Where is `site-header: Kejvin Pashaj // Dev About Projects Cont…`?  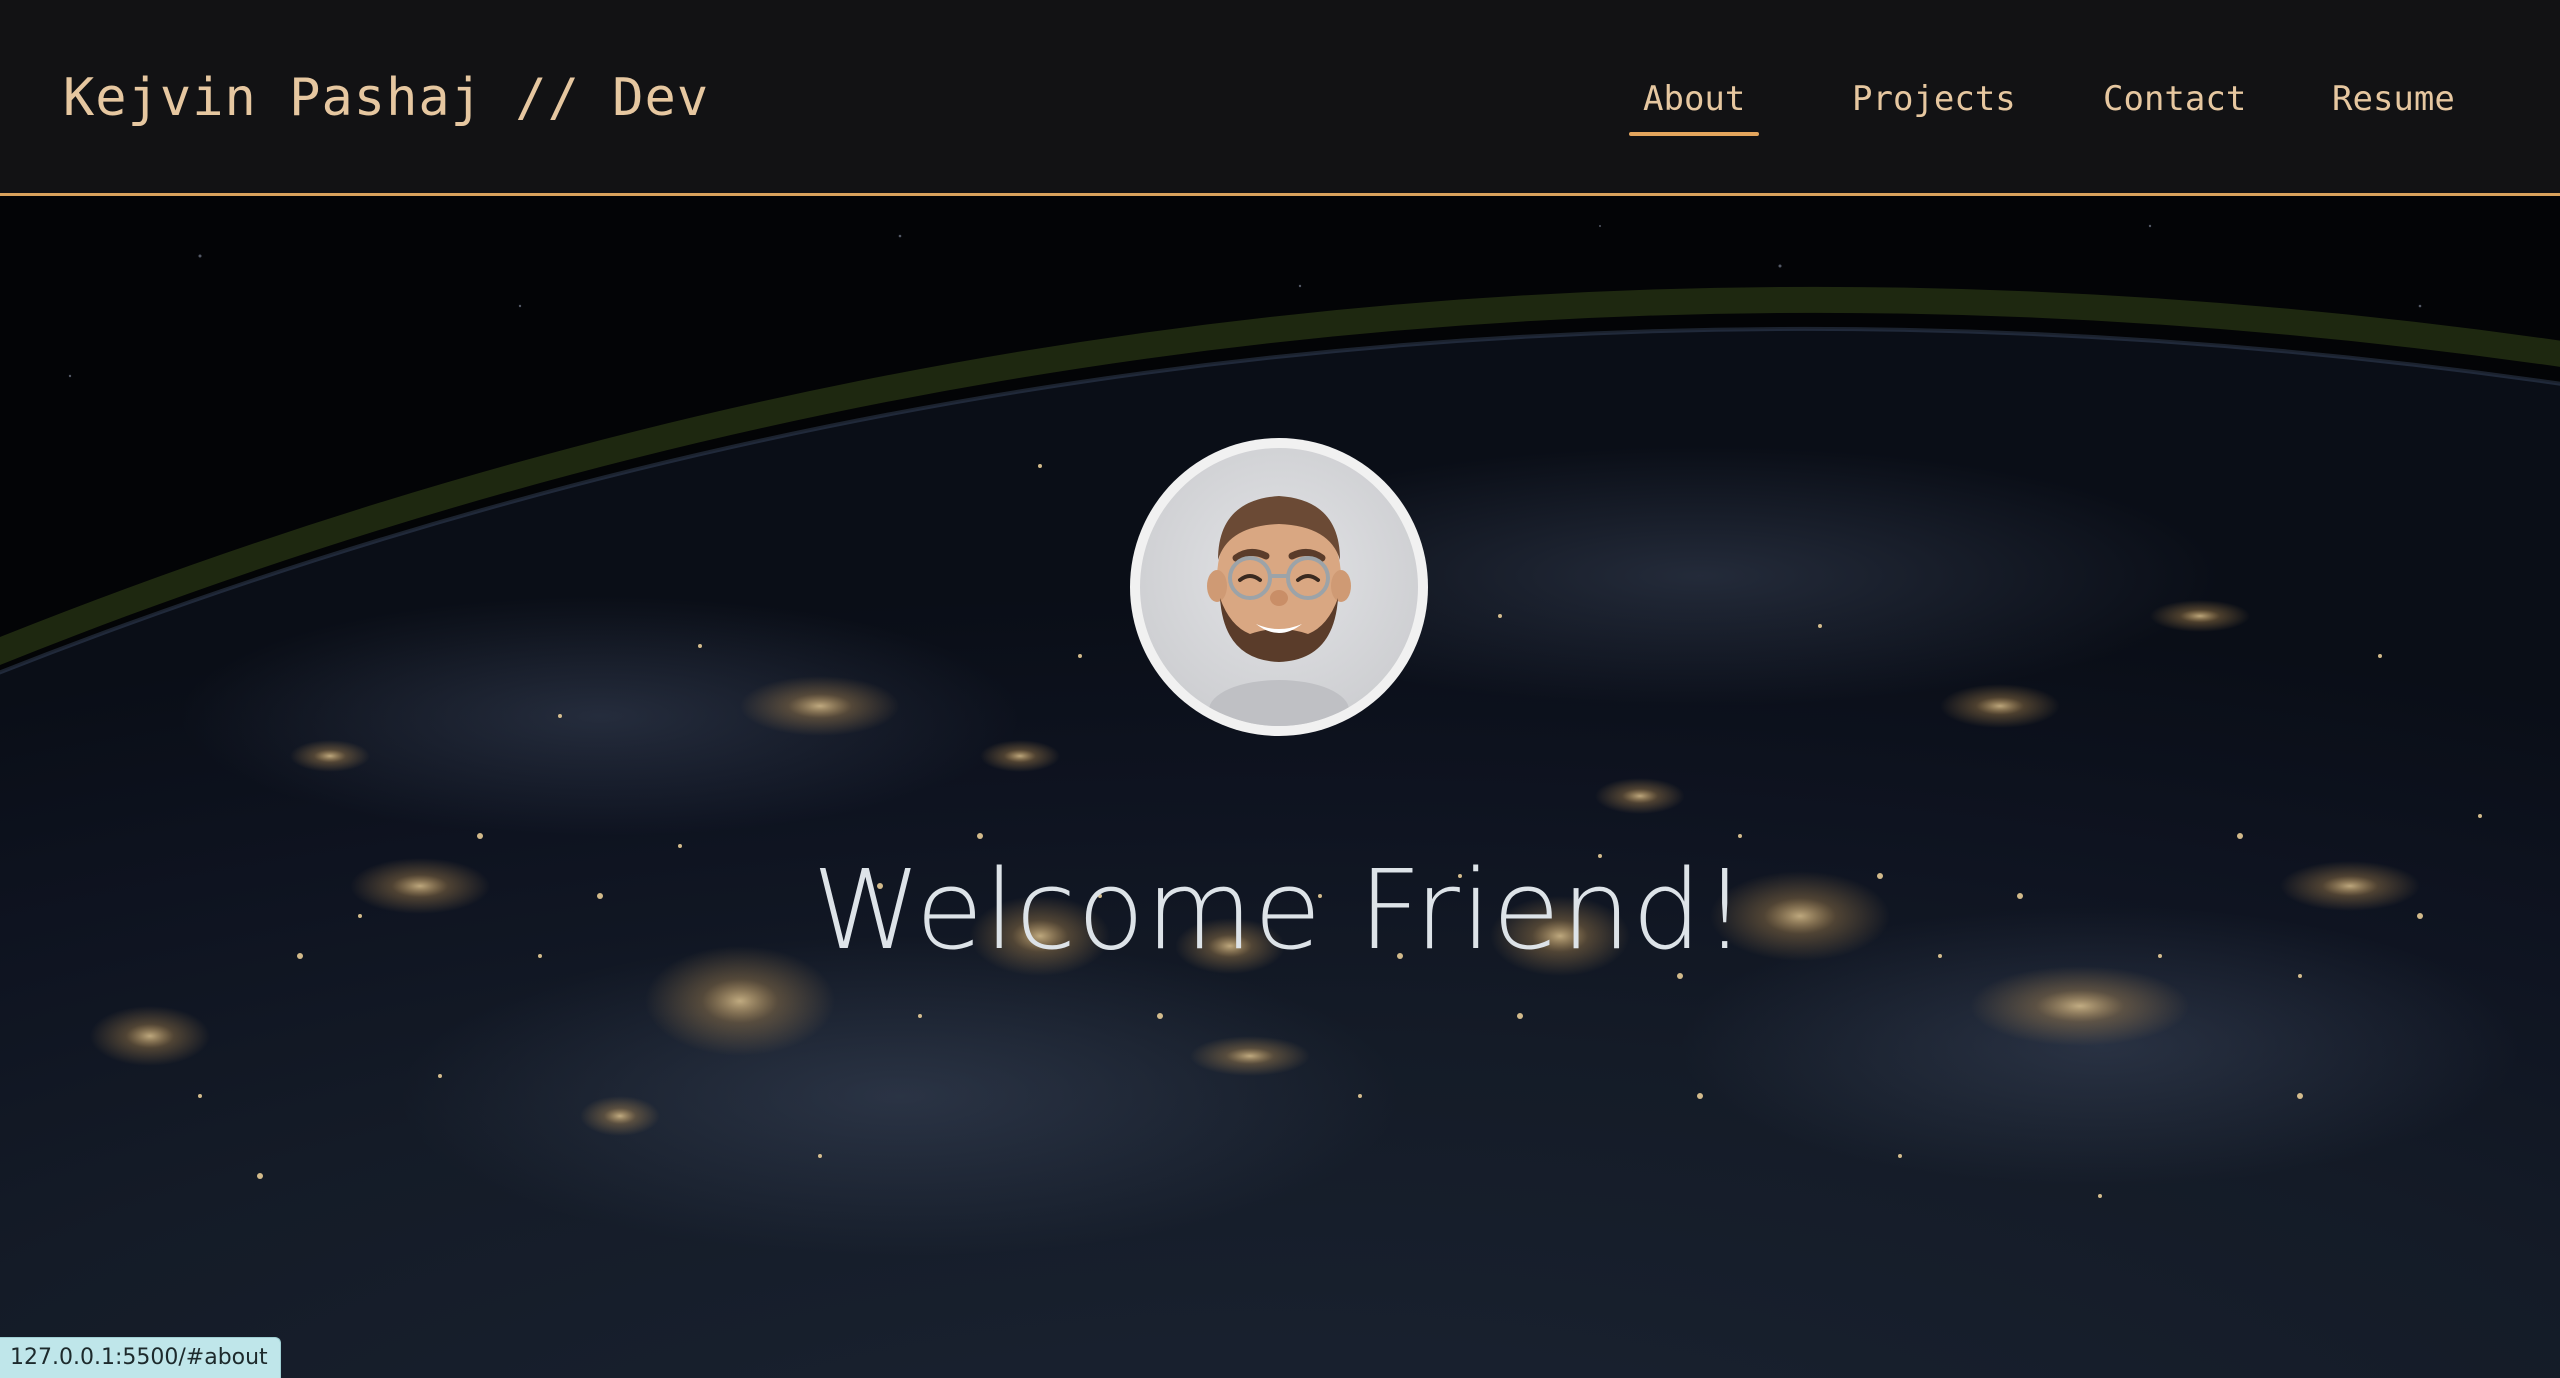
site-header: Kejvin Pashaj // Dev About Projects Cont… is located at coordinates (1280, 98).